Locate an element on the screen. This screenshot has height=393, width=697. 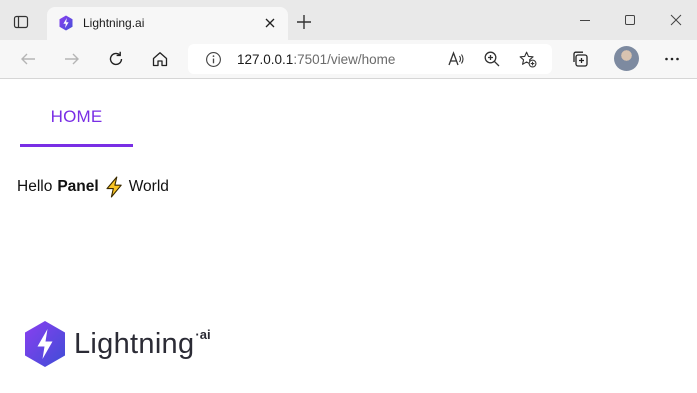
settings-more-button is located at coordinates (672, 59).